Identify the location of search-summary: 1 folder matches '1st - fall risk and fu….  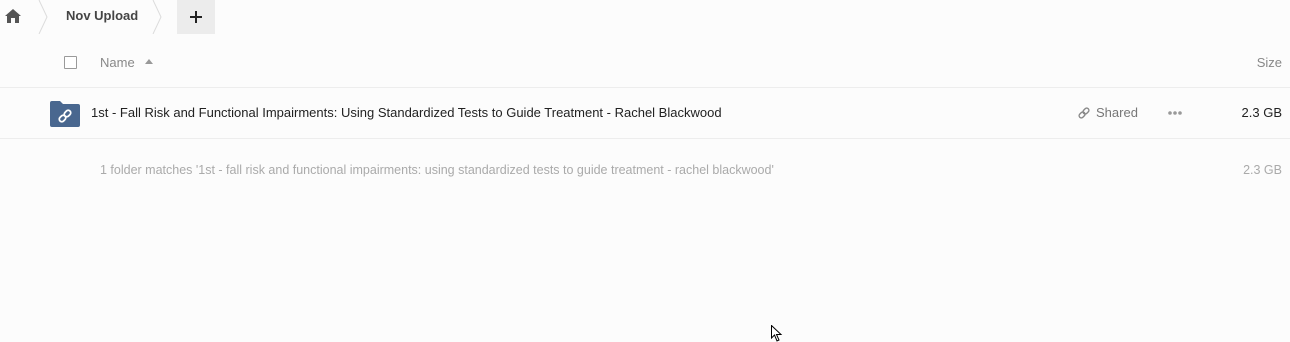
(645, 164).